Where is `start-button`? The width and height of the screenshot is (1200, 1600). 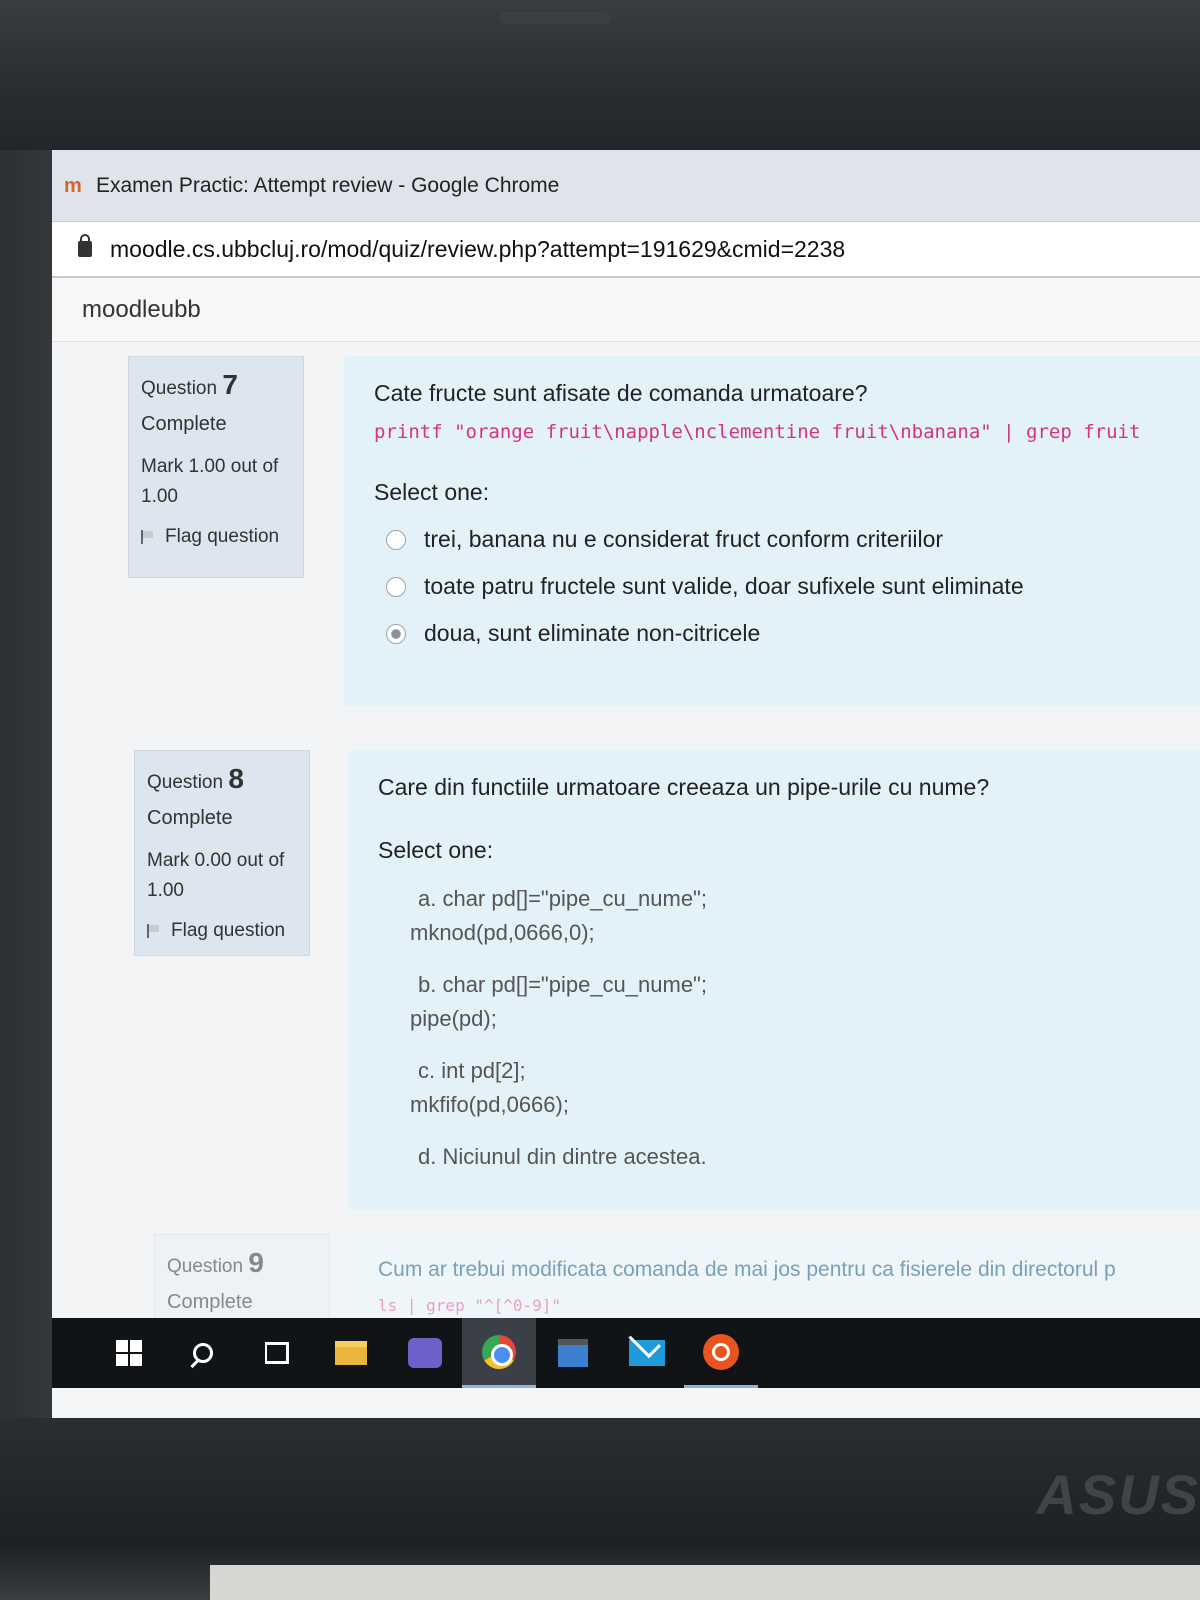 start-button is located at coordinates (129, 1353).